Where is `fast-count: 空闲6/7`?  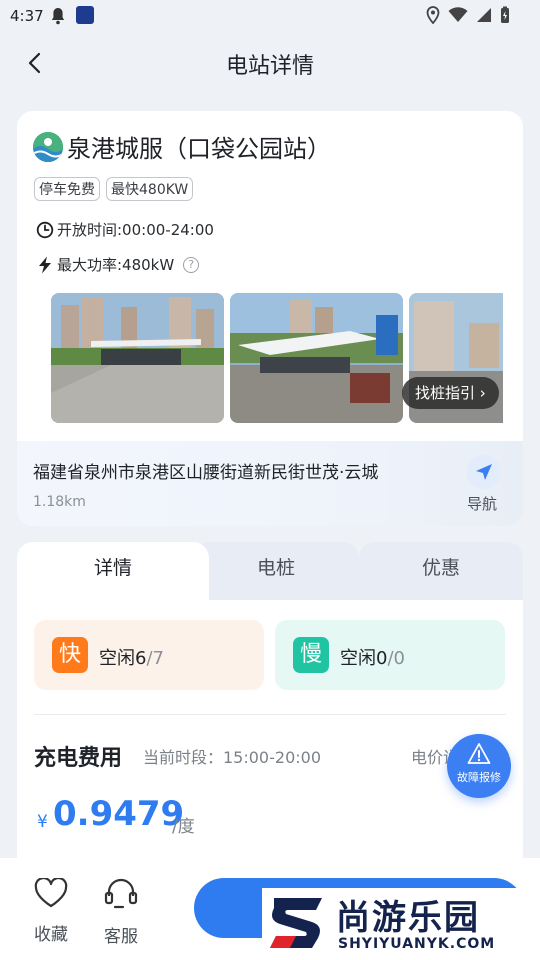
fast-count: 空闲6/7 is located at coordinates (131, 657).